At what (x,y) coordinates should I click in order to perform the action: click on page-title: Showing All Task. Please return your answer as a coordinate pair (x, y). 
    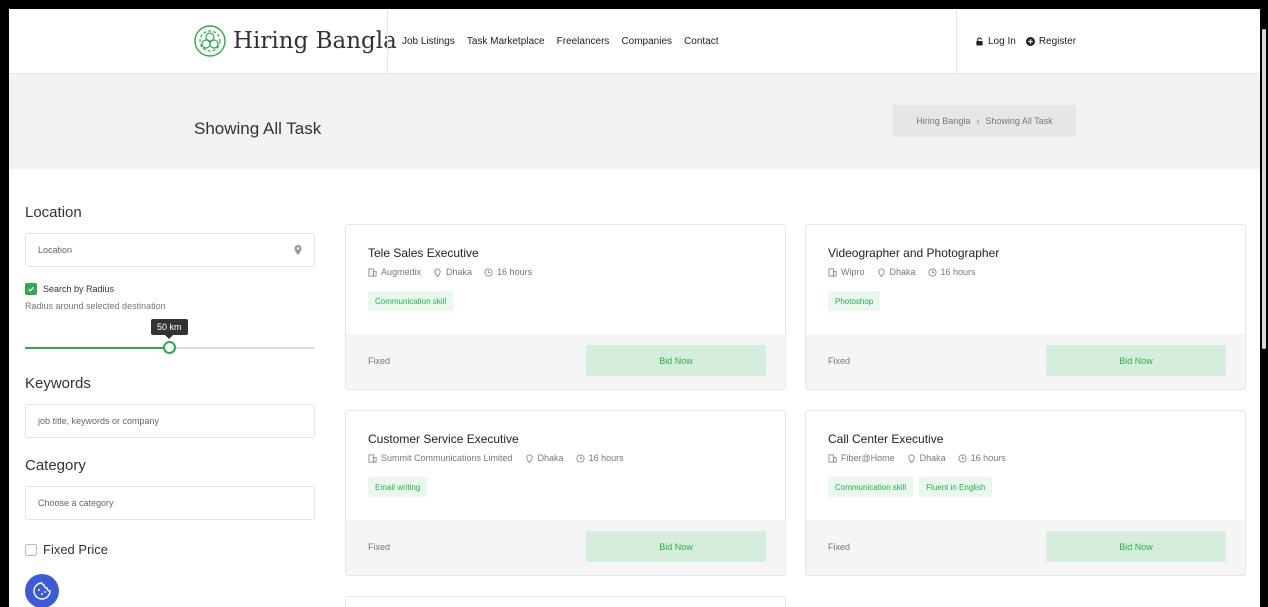
    Looking at the image, I should click on (258, 128).